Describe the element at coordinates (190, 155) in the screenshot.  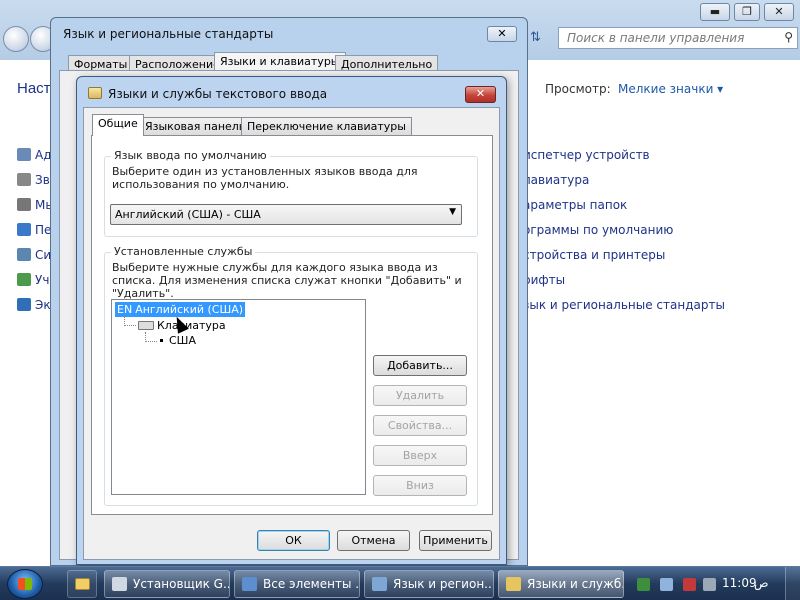
I see `group-label: Язык ввода по умолчанию` at that location.